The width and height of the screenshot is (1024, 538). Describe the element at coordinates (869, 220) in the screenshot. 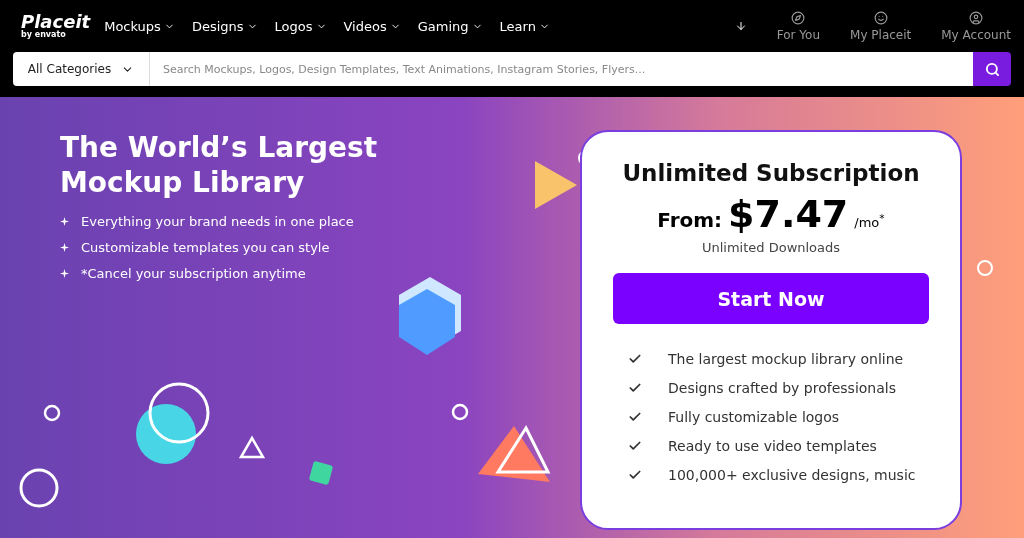

I see `price-unit: /mo$^{*}$` at that location.